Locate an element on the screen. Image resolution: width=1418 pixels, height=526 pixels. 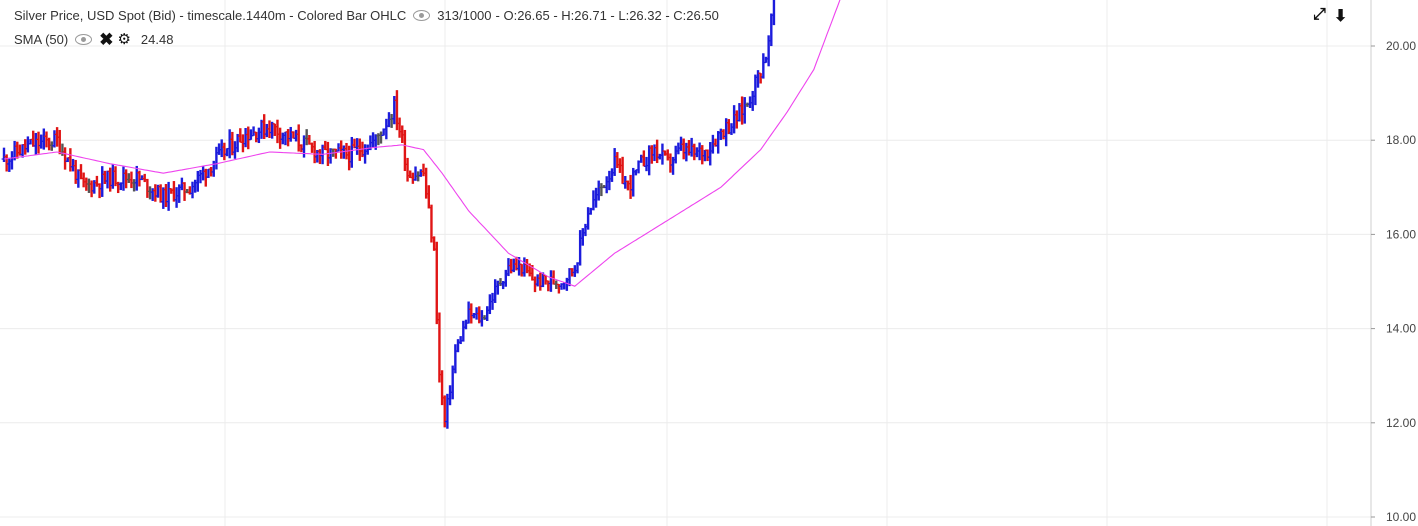
ohlc-readout: - O:26.65 - H:26.71 - L:26.32 - C:26.50 is located at coordinates (607, 15).